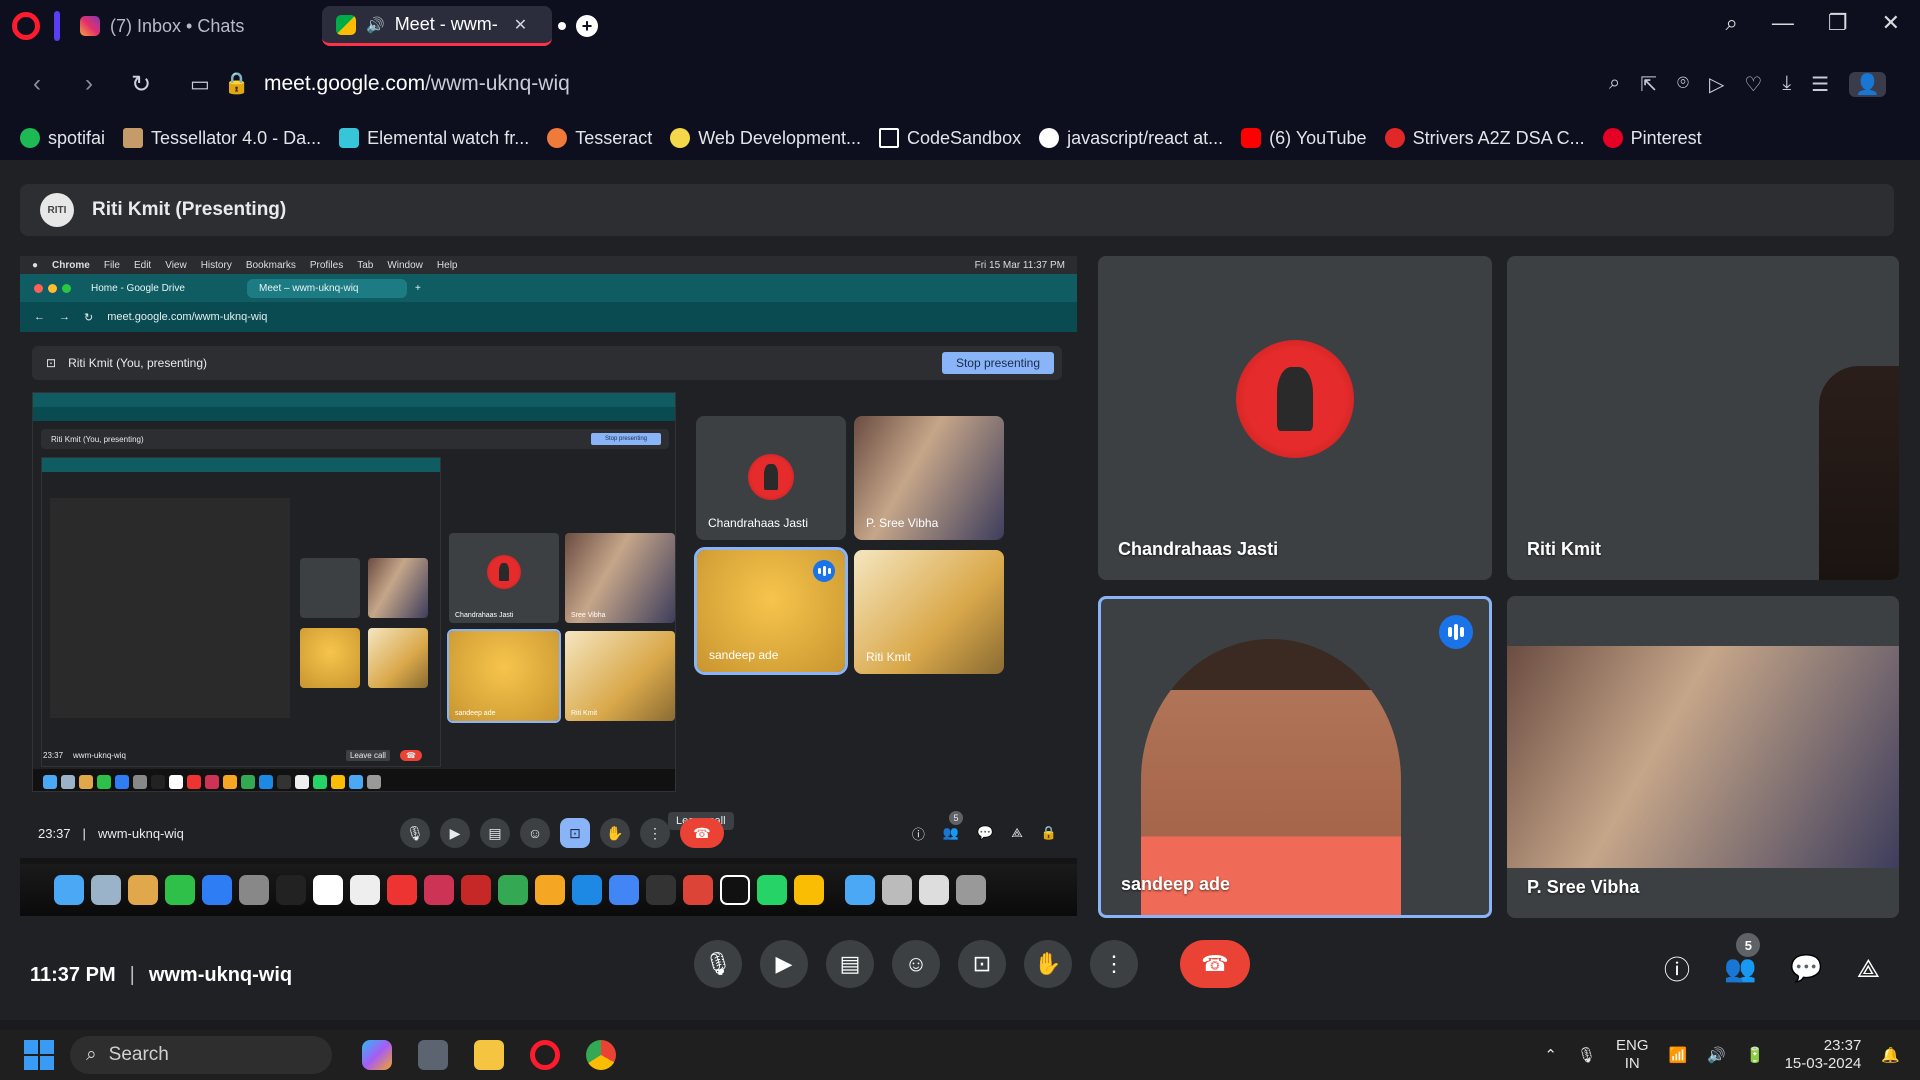 This screenshot has width=1920, height=1080. Describe the element at coordinates (1564, 549) in the screenshot. I see `participant-name: Riti Kmit` at that location.